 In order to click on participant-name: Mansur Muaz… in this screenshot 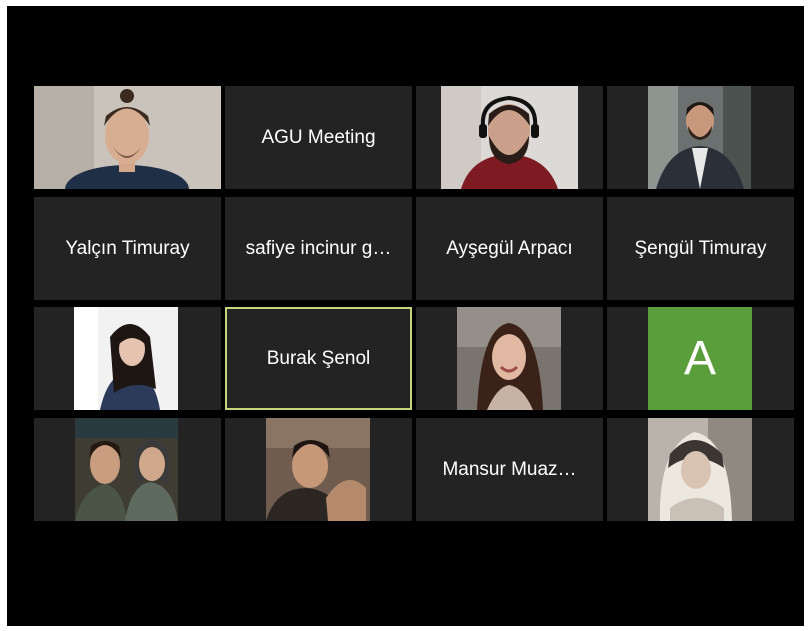, I will do `click(509, 469)`.